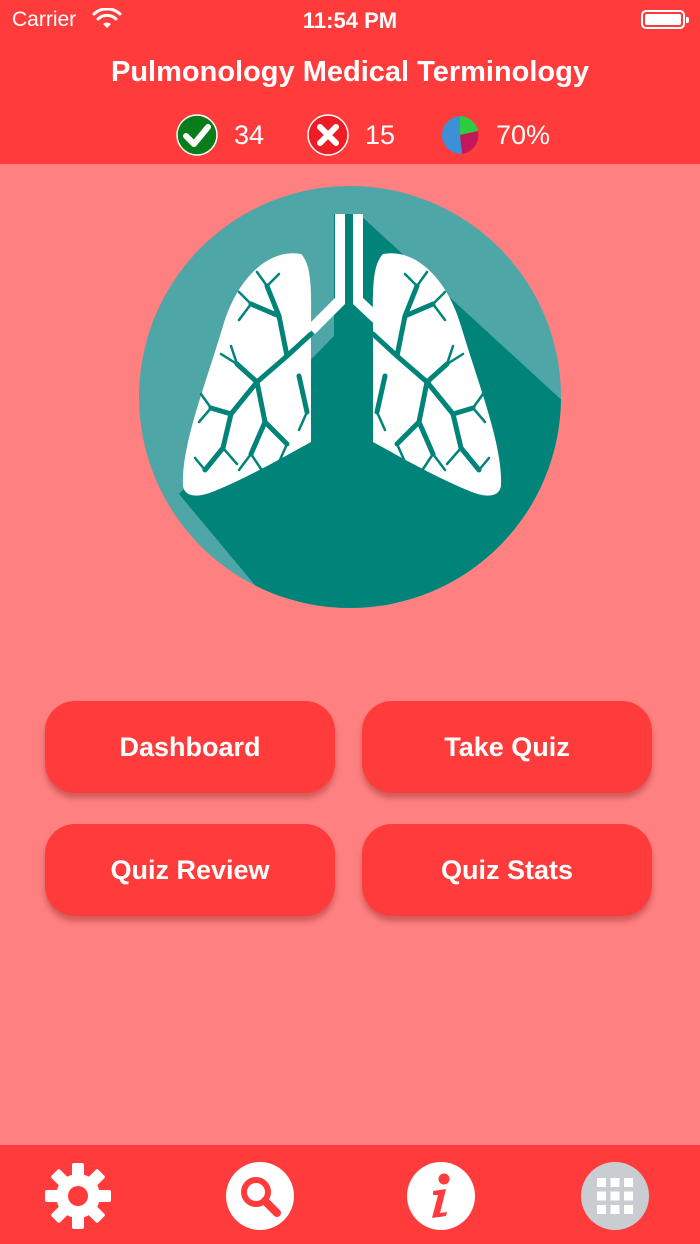 The image size is (700, 1244). I want to click on wrong-stat: 15, so click(351, 135).